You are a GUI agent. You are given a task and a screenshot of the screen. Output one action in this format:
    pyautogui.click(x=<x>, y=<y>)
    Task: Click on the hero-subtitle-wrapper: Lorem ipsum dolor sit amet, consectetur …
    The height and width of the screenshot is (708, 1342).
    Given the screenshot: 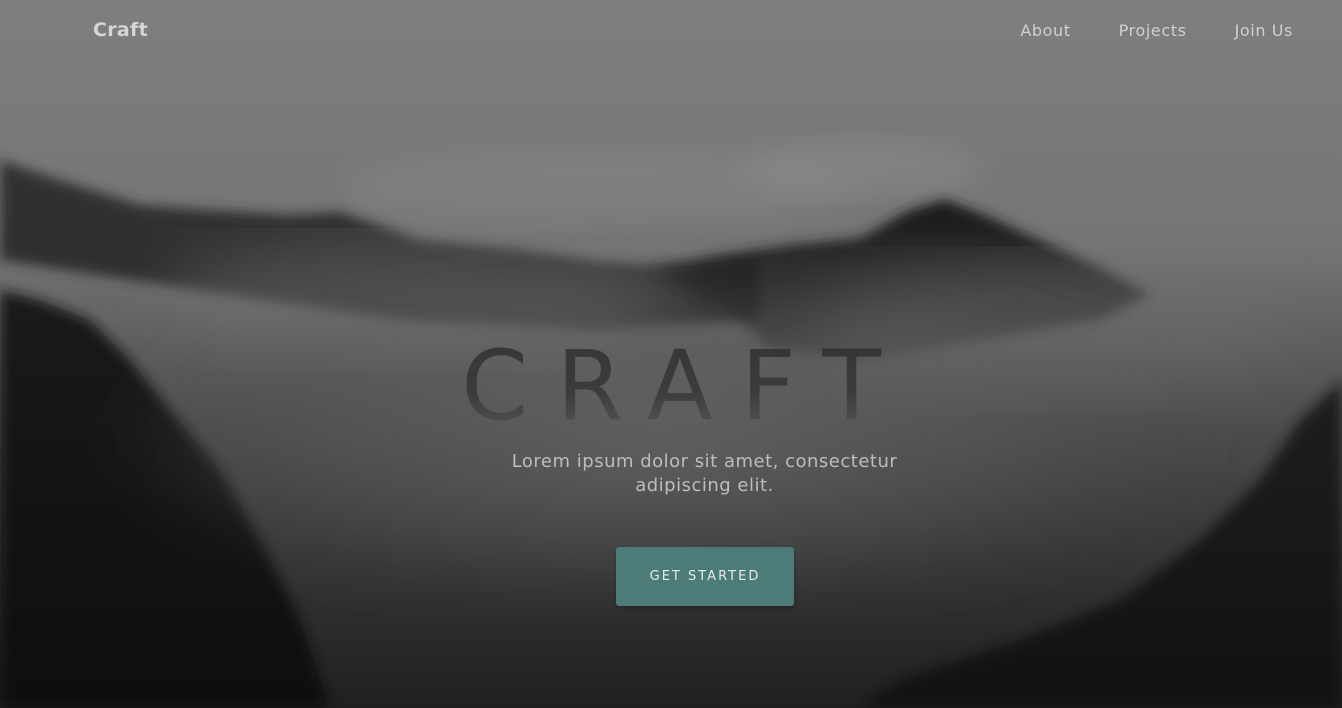 What is the action you would take?
    pyautogui.click(x=671, y=474)
    